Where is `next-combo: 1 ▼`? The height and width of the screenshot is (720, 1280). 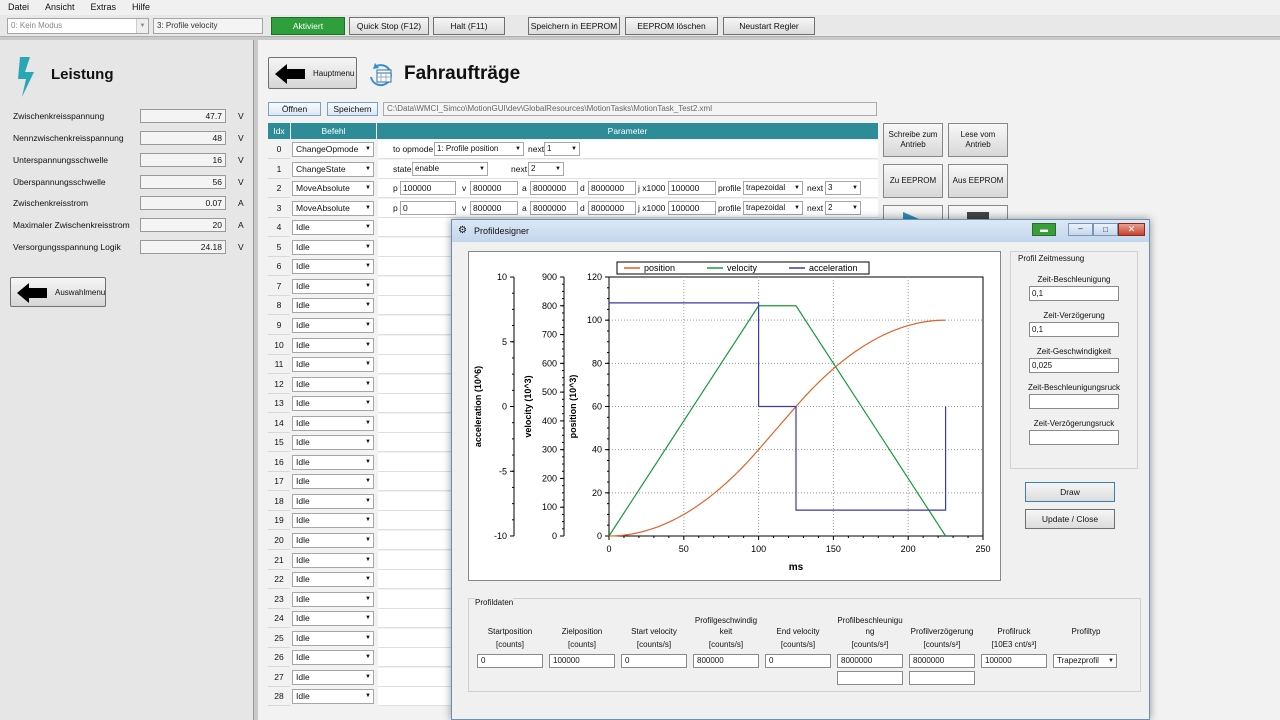 next-combo: 1 ▼ is located at coordinates (562, 149).